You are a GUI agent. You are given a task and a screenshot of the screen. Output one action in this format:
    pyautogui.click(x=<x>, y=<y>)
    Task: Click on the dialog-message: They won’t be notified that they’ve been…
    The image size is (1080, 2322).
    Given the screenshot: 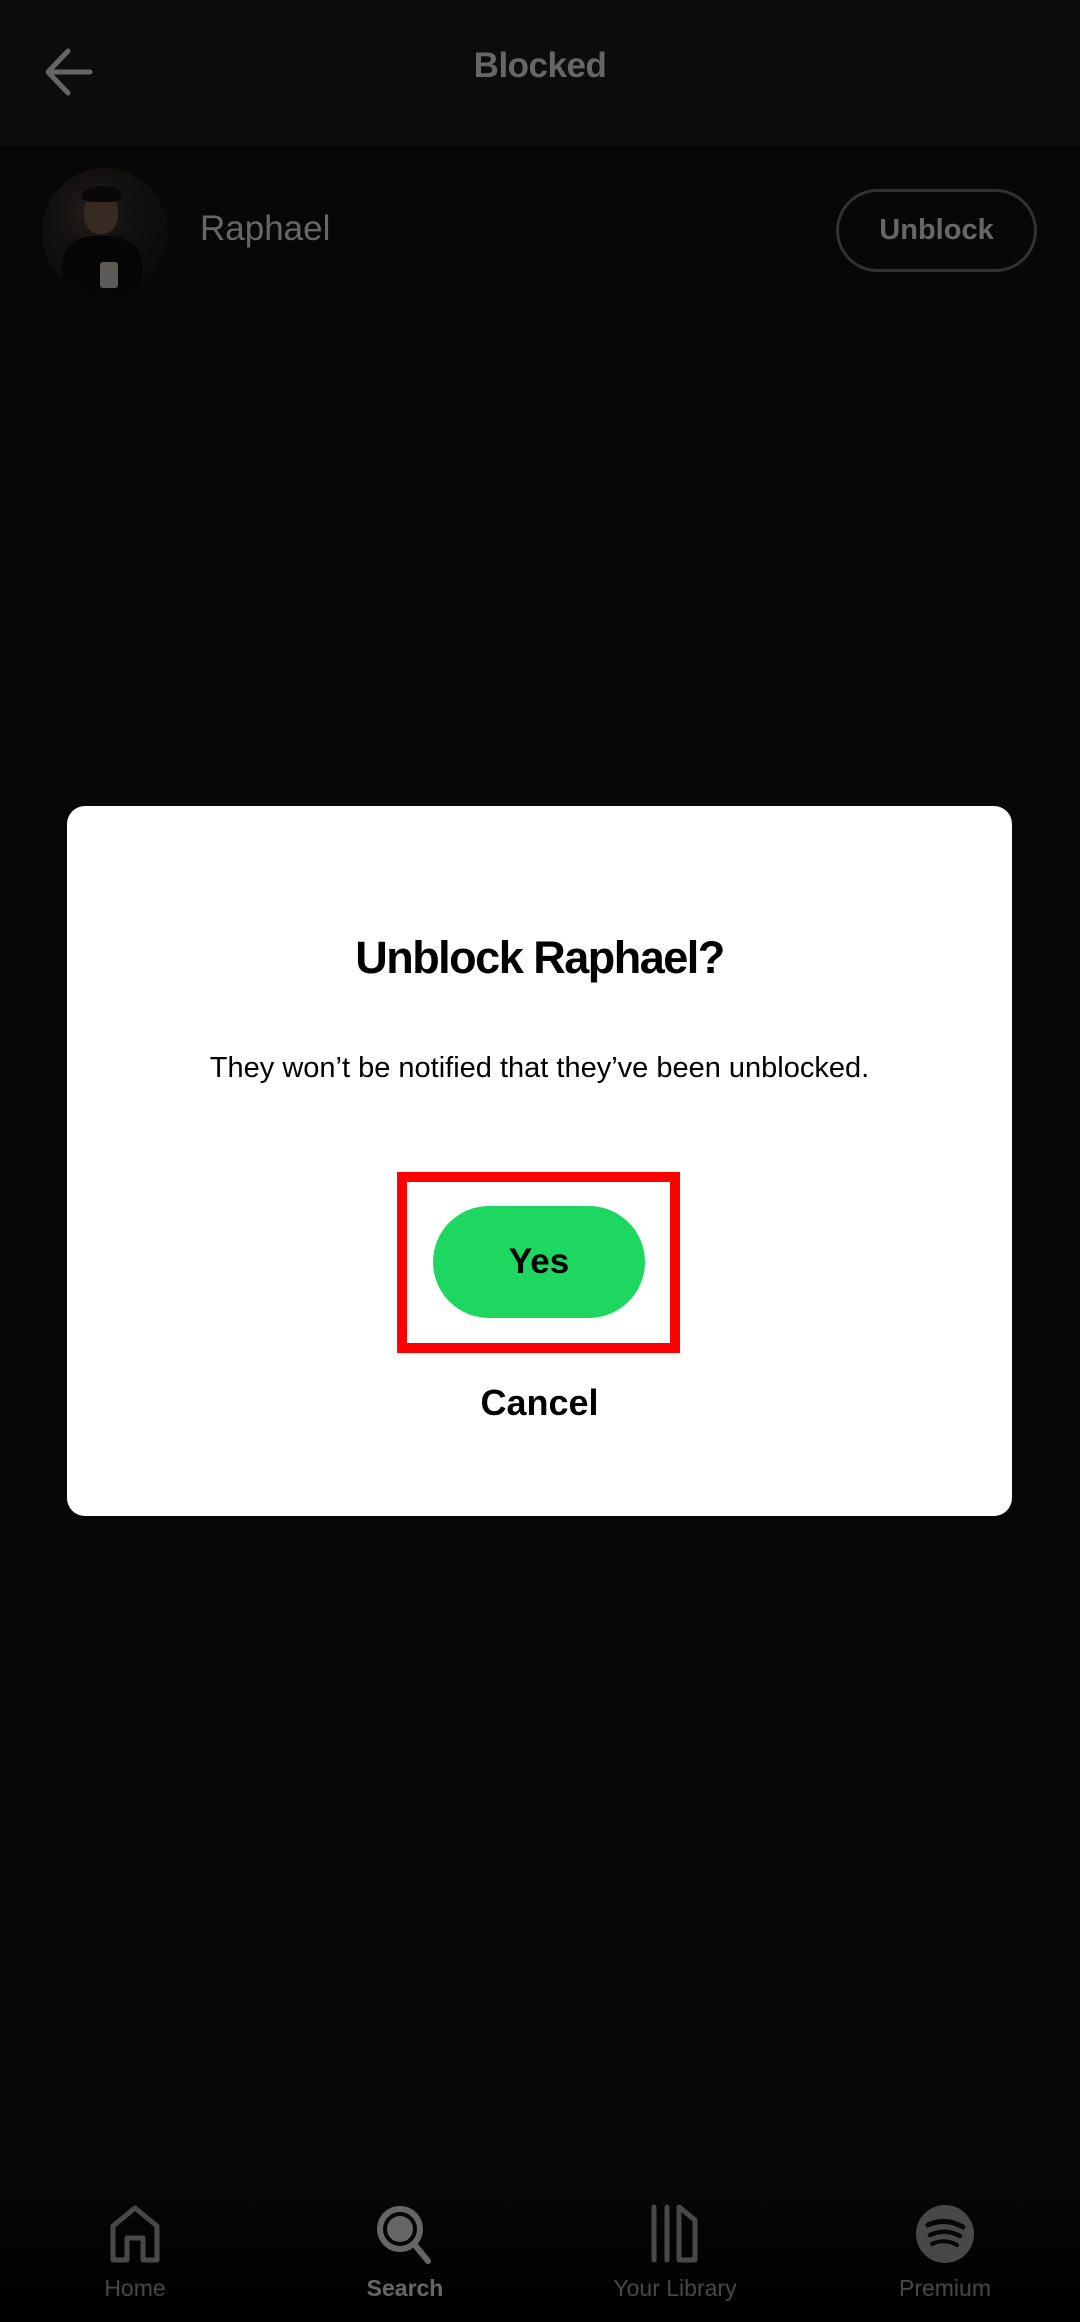 What is the action you would take?
    pyautogui.click(x=539, y=1068)
    